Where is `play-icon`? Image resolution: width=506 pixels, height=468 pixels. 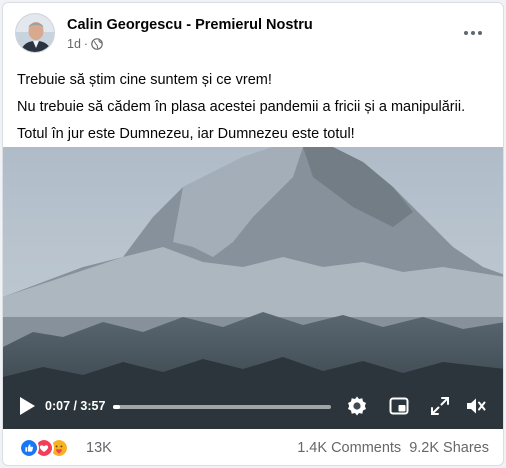 play-icon is located at coordinates (27, 406).